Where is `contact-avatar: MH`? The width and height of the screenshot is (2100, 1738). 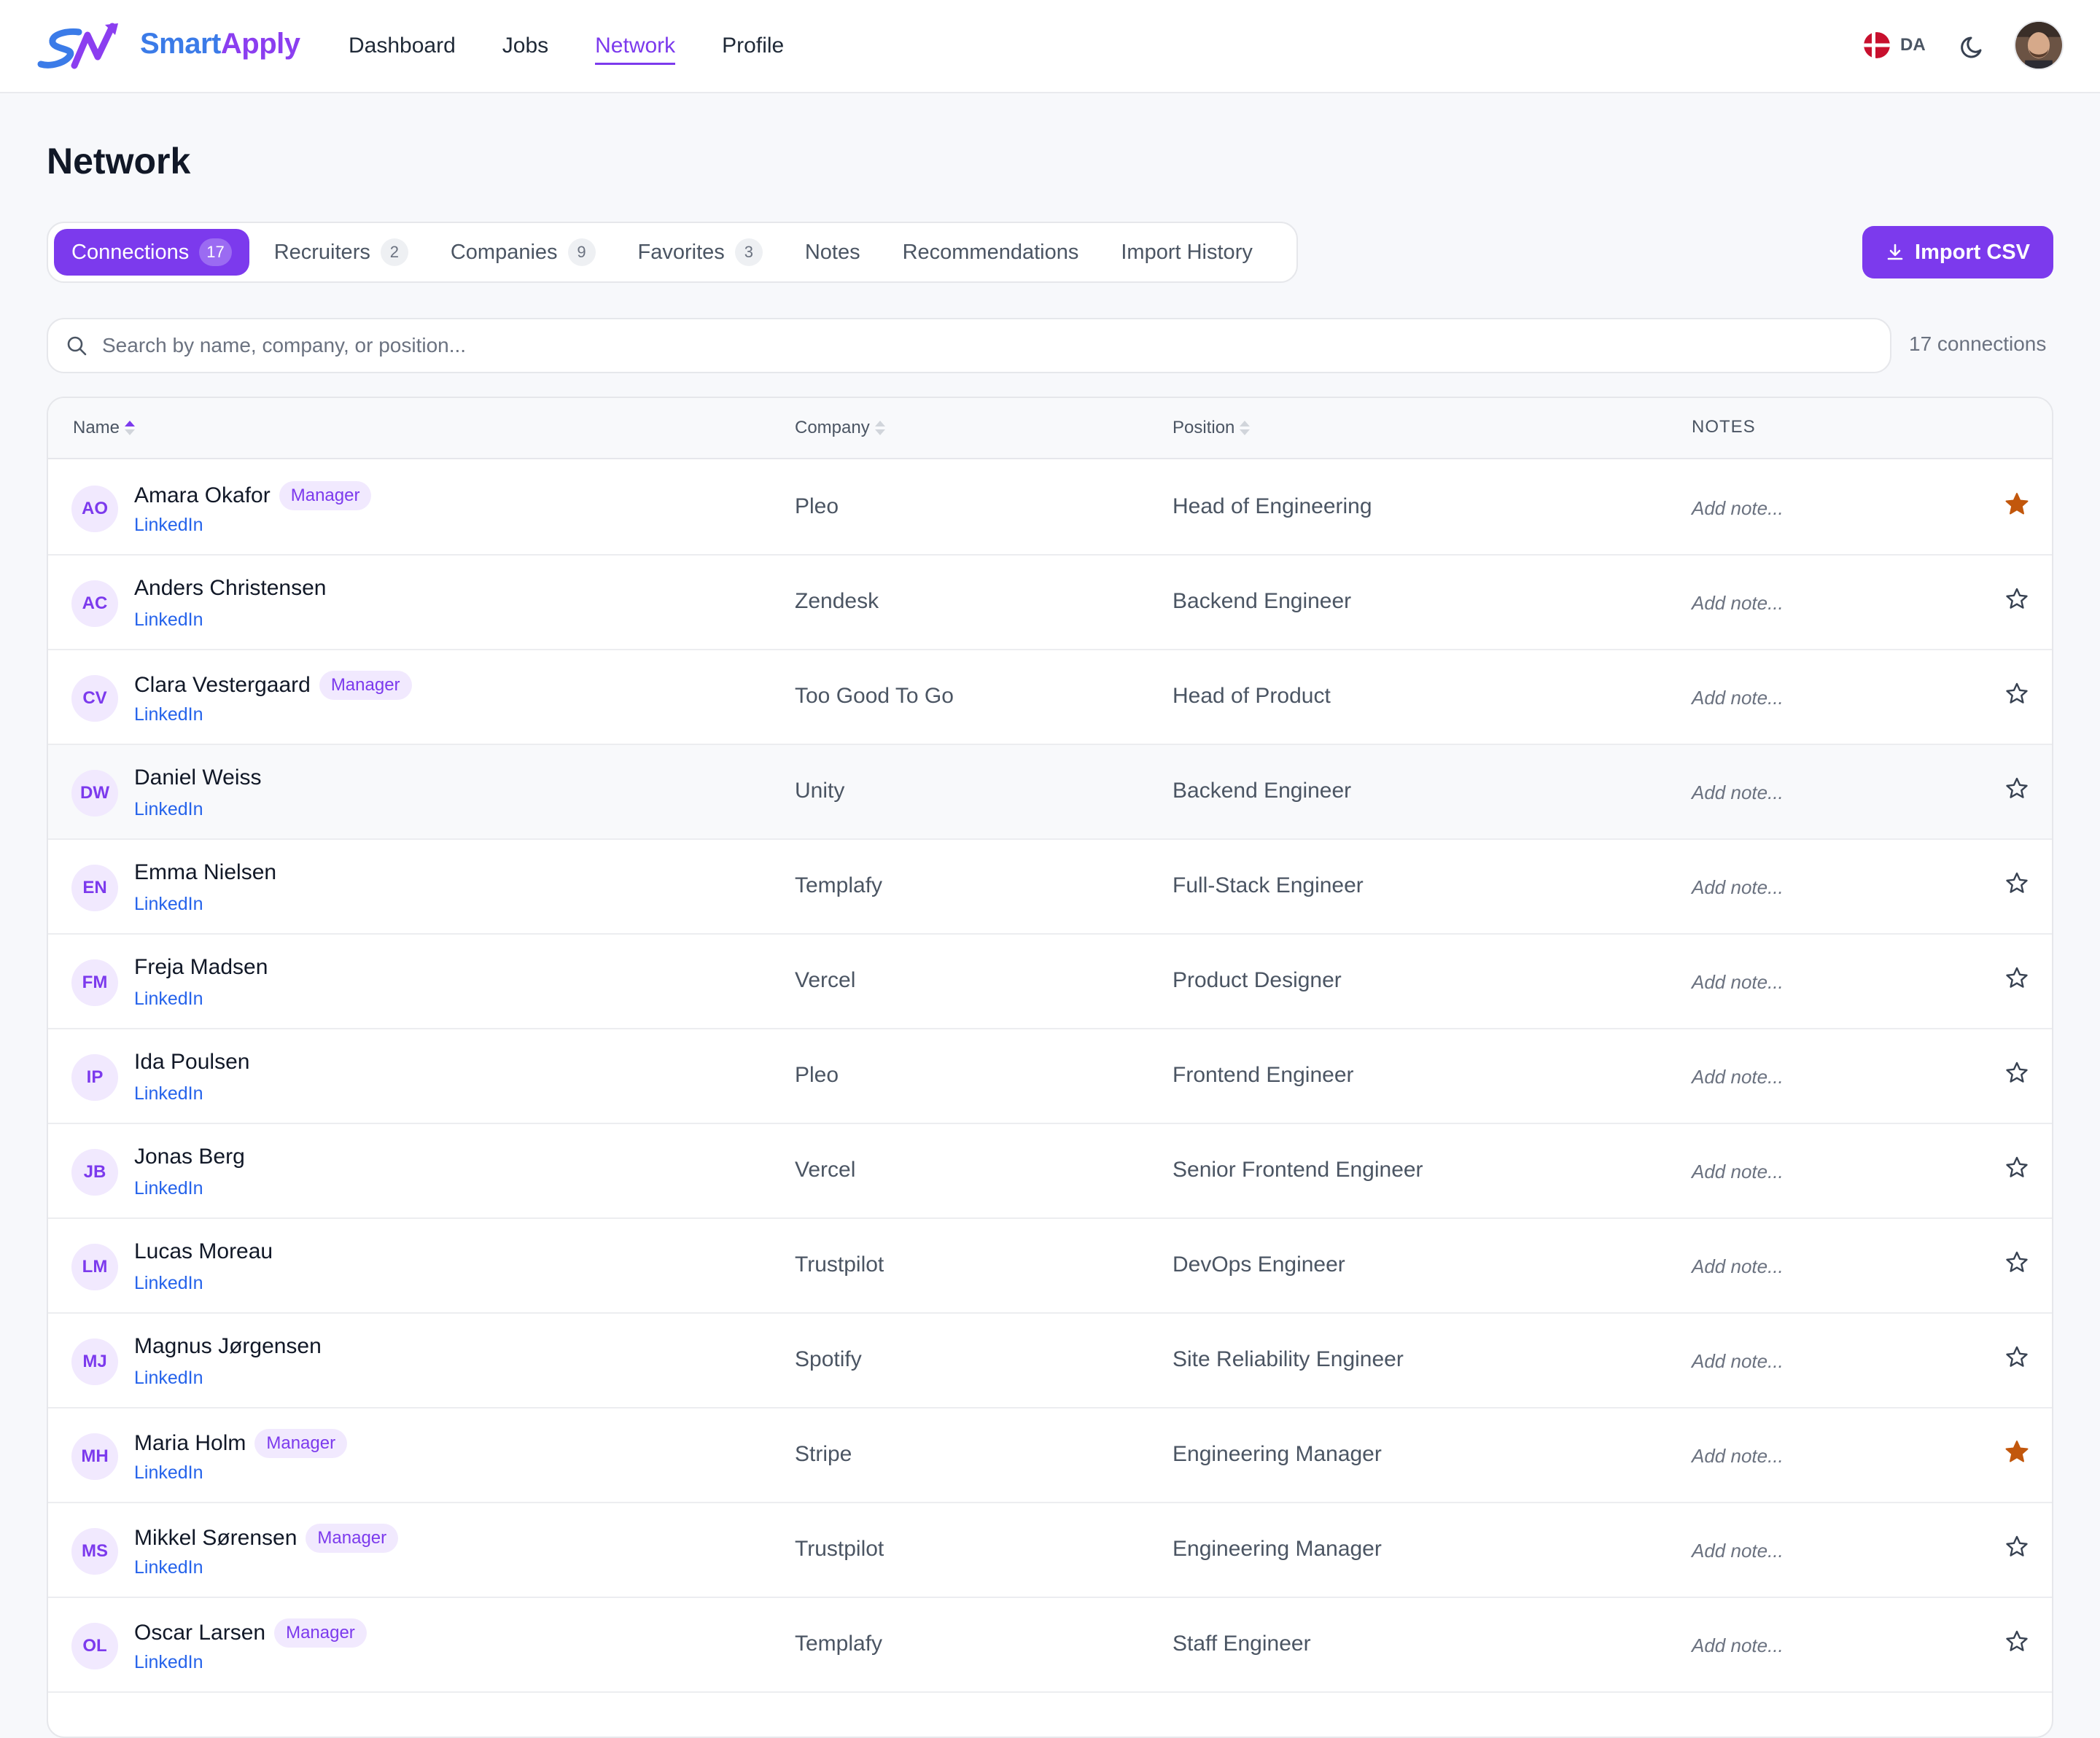
contact-avatar: MH is located at coordinates (94, 1456).